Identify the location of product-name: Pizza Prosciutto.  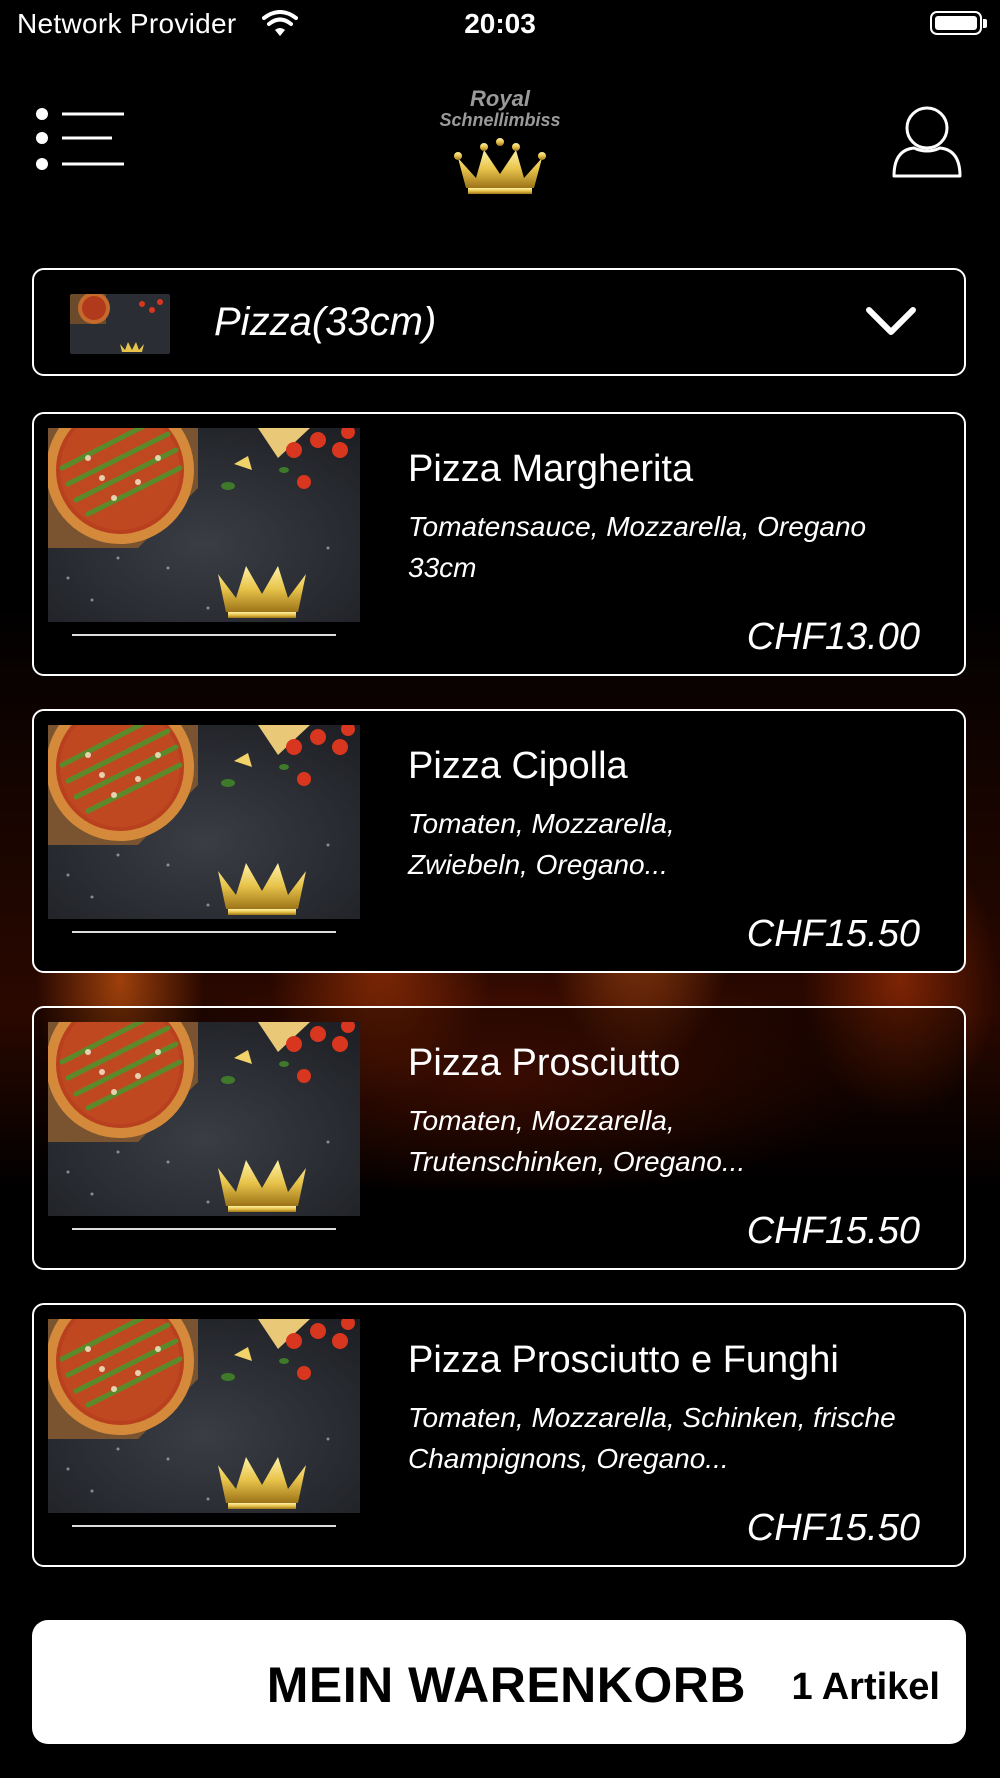
(544, 1063).